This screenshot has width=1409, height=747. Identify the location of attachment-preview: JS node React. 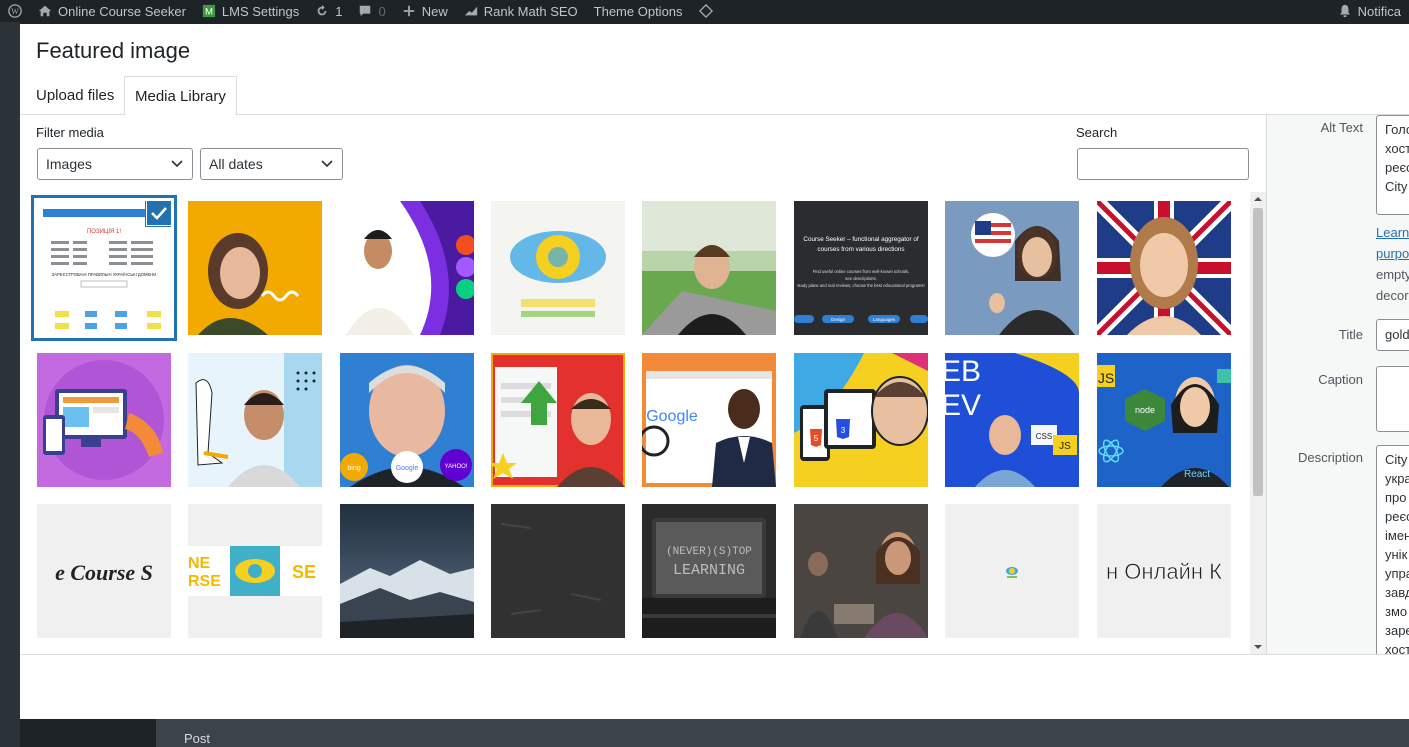
(1164, 420).